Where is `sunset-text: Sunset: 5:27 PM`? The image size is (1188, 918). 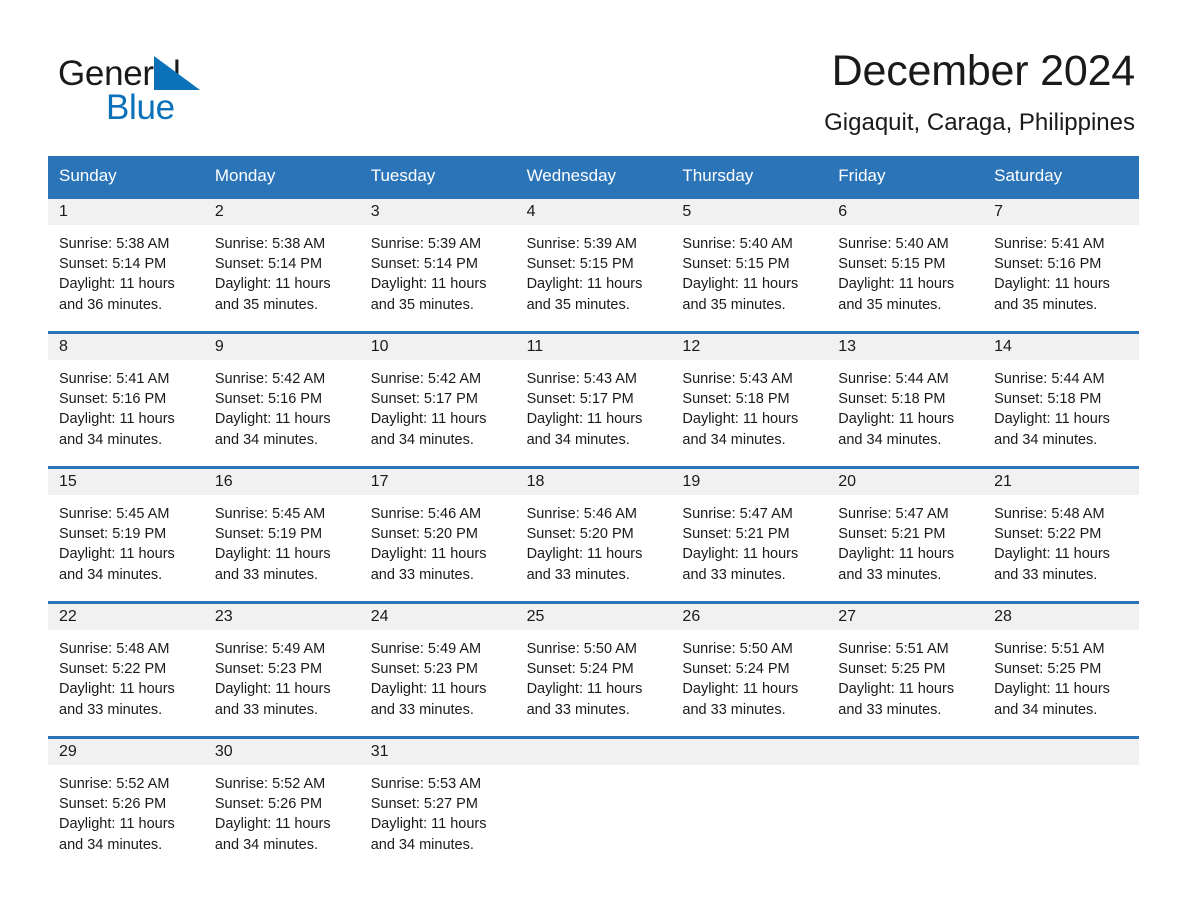
sunset-text: Sunset: 5:27 PM is located at coordinates (424, 804).